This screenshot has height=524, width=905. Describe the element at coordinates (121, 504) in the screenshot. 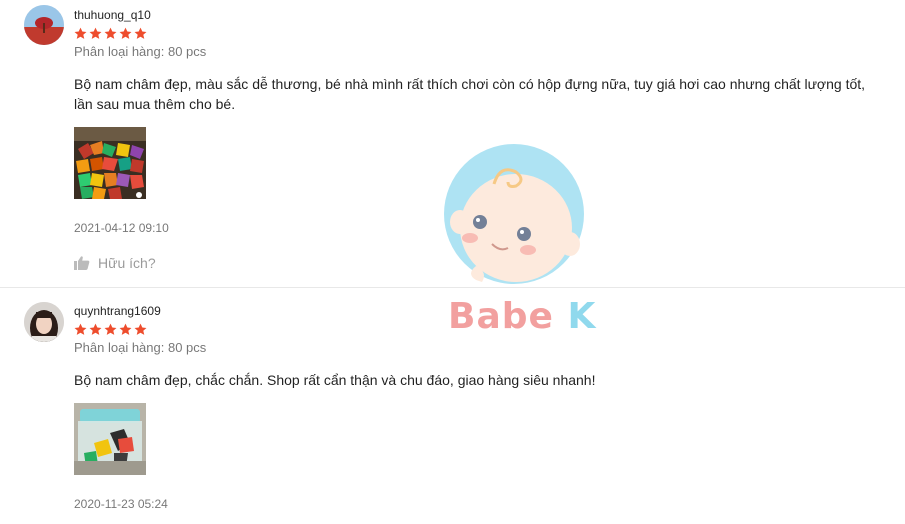

I see `review-timestamp: 2020-11-23 05:24` at that location.